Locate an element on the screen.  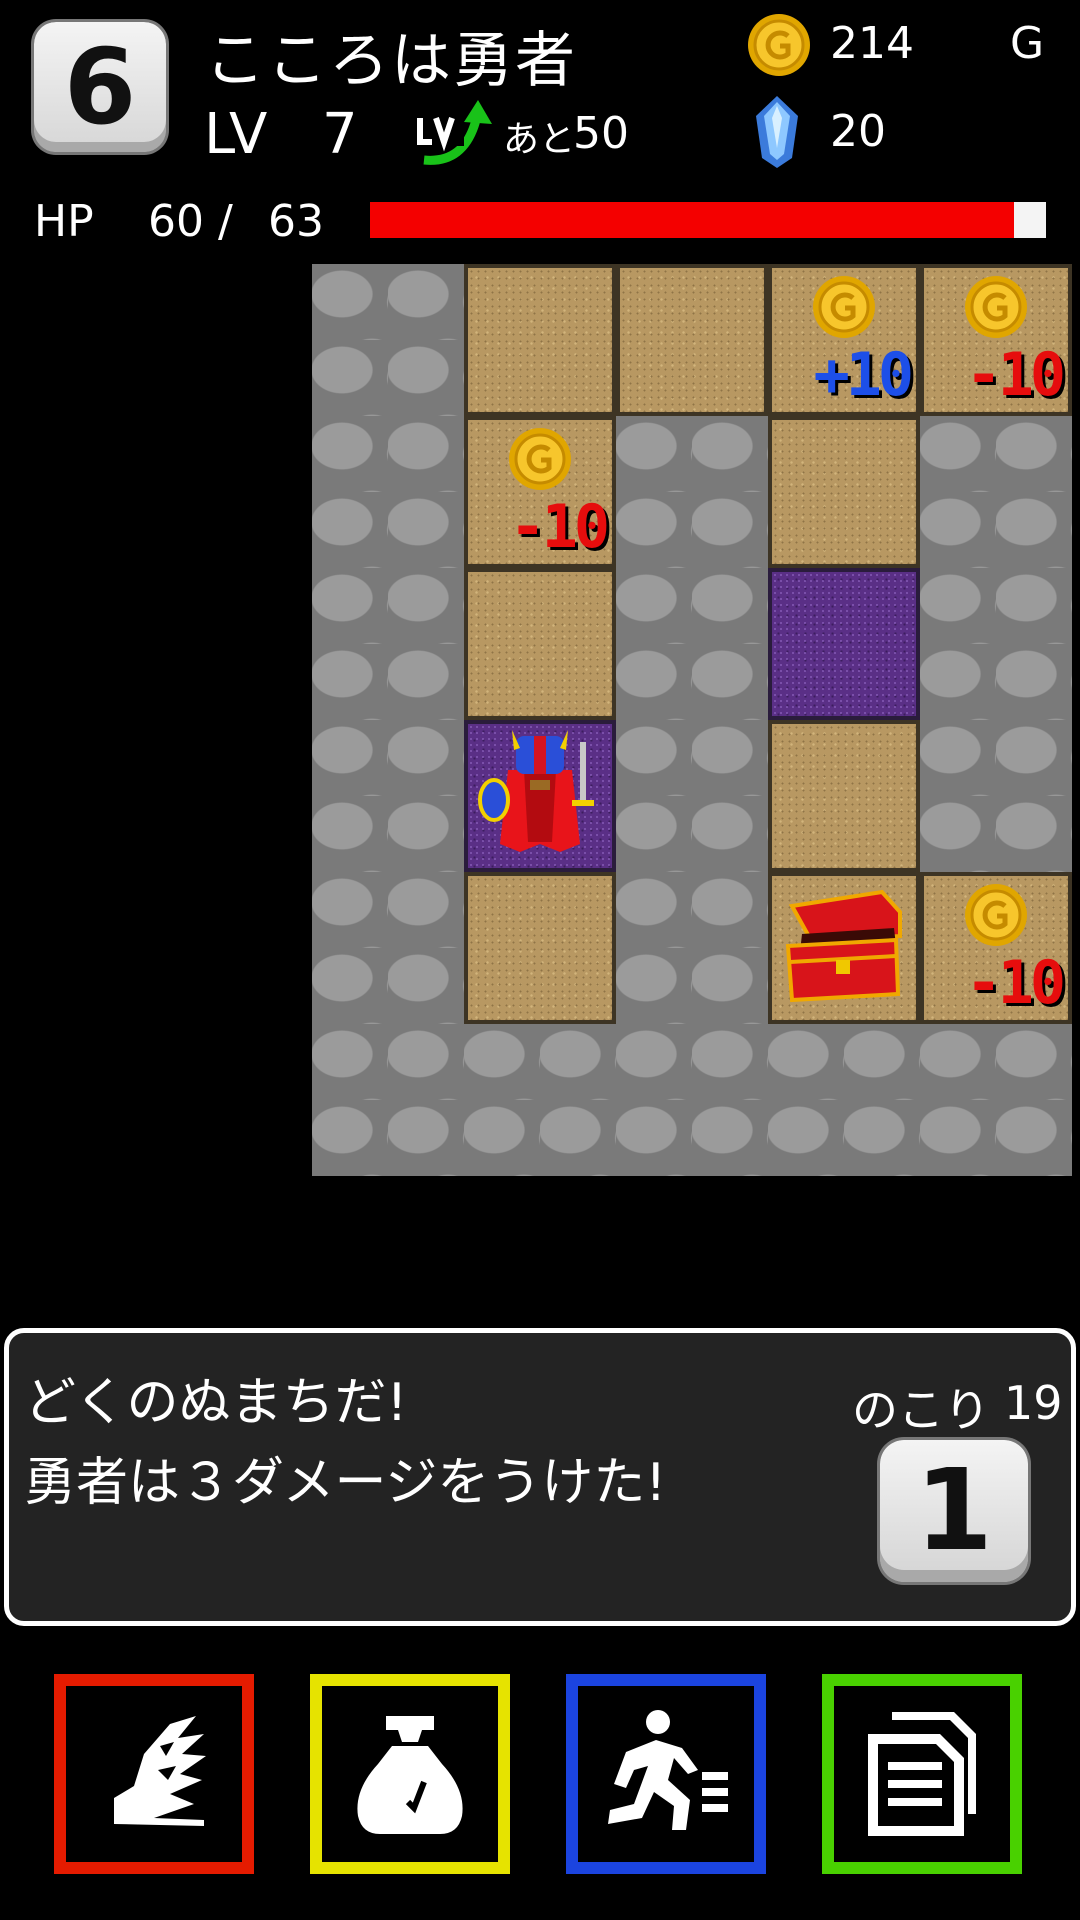
sand-tile: +10 is located at coordinates (844, 340).